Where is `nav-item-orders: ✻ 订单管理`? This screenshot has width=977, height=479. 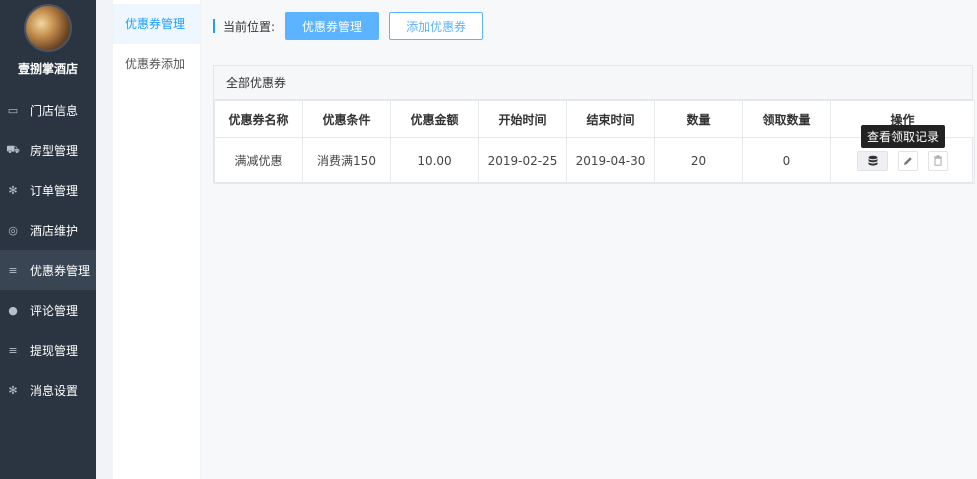 nav-item-orders: ✻ 订单管理 is located at coordinates (48, 190).